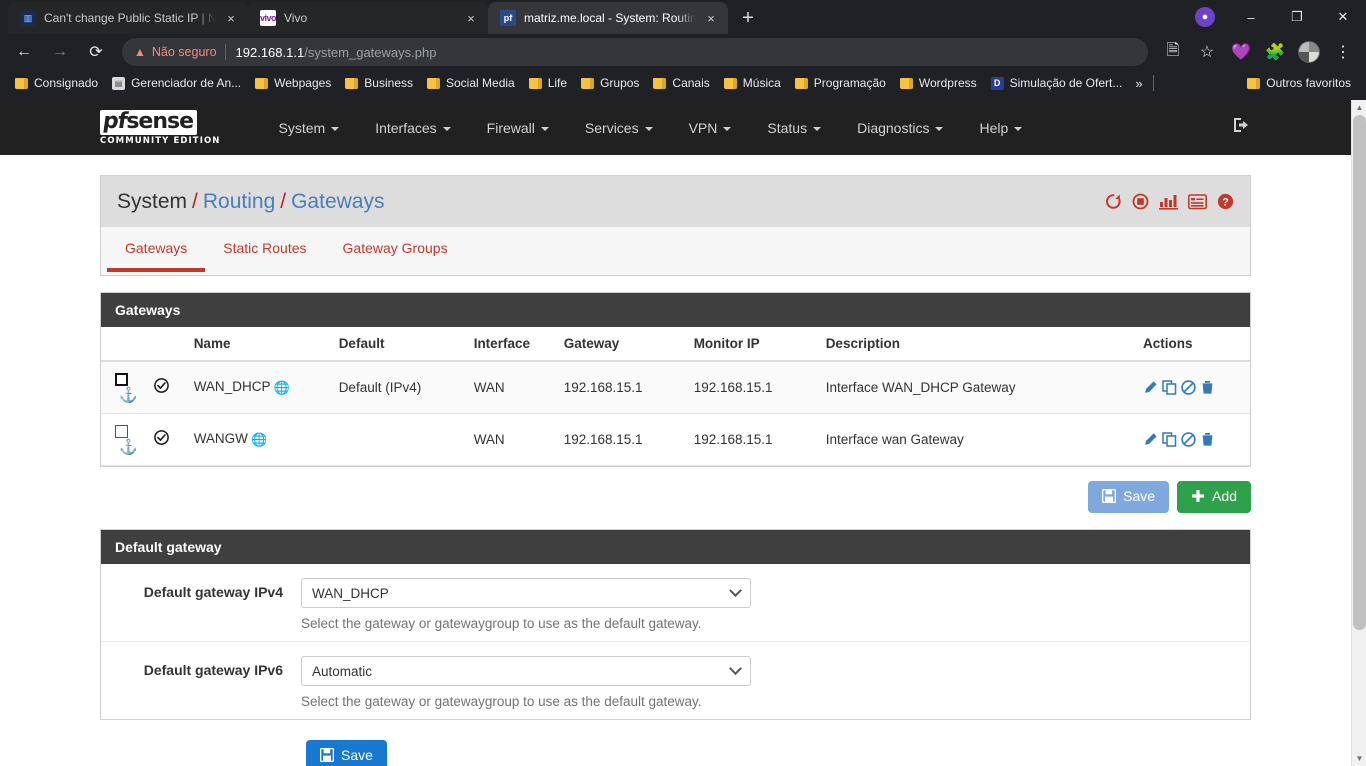 The height and width of the screenshot is (766, 1366). Describe the element at coordinates (518, 128) in the screenshot. I see `menu-item-firewall: Firewall` at that location.